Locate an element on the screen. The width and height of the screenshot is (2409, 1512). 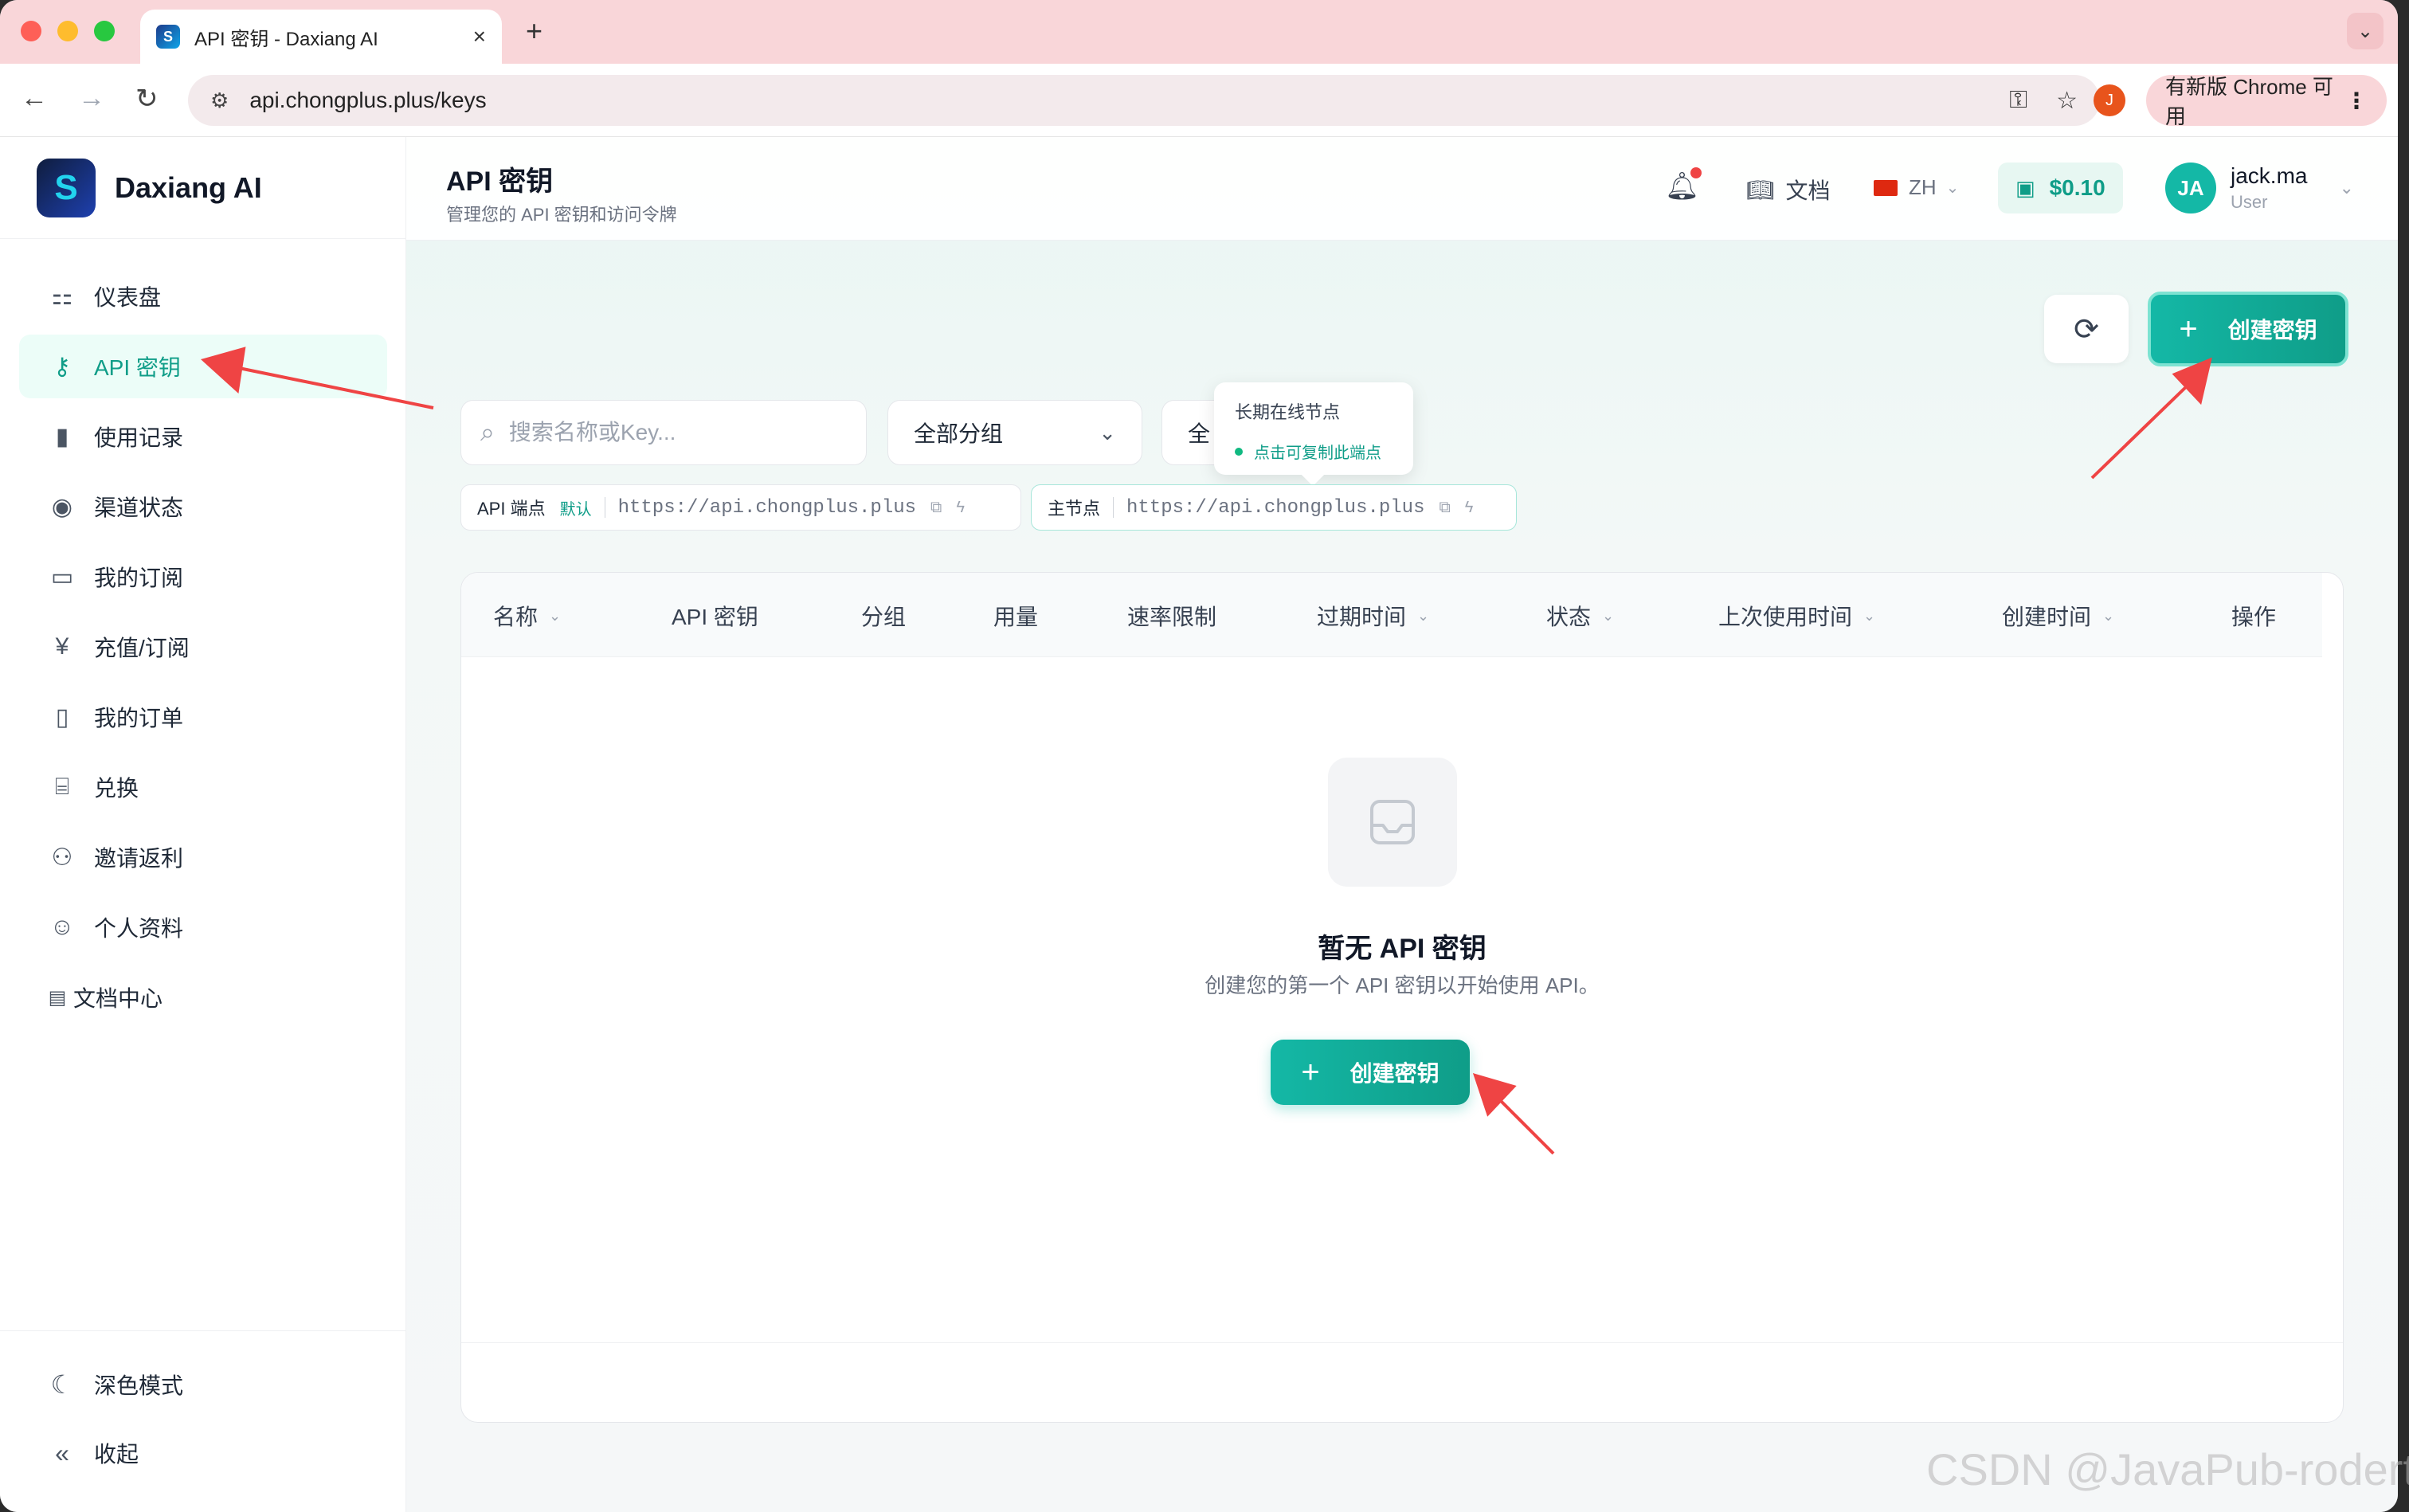
column-header-expires: 过期时间 ⌄ is located at coordinates (1373, 616).